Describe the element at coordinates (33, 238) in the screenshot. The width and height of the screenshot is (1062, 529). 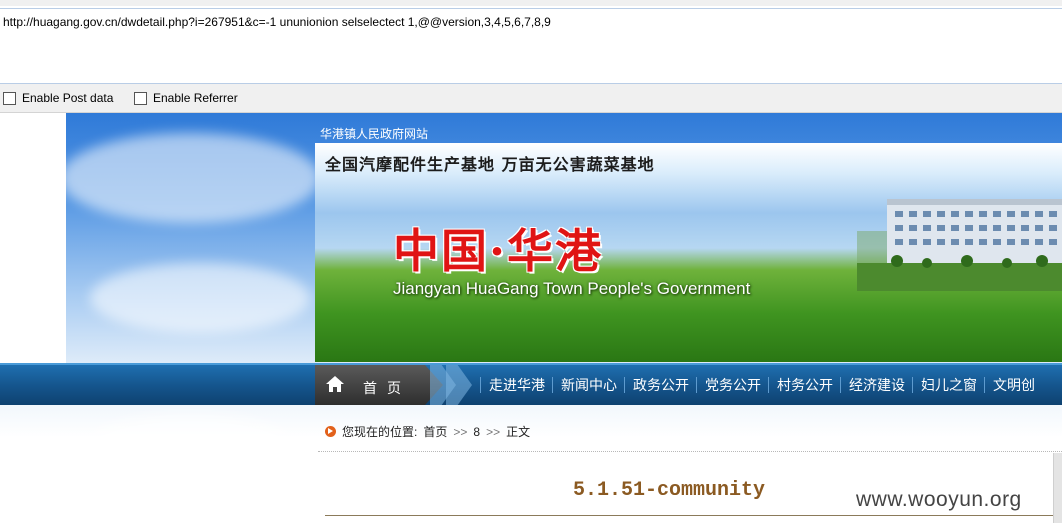
I see `left-blank-panel` at that location.